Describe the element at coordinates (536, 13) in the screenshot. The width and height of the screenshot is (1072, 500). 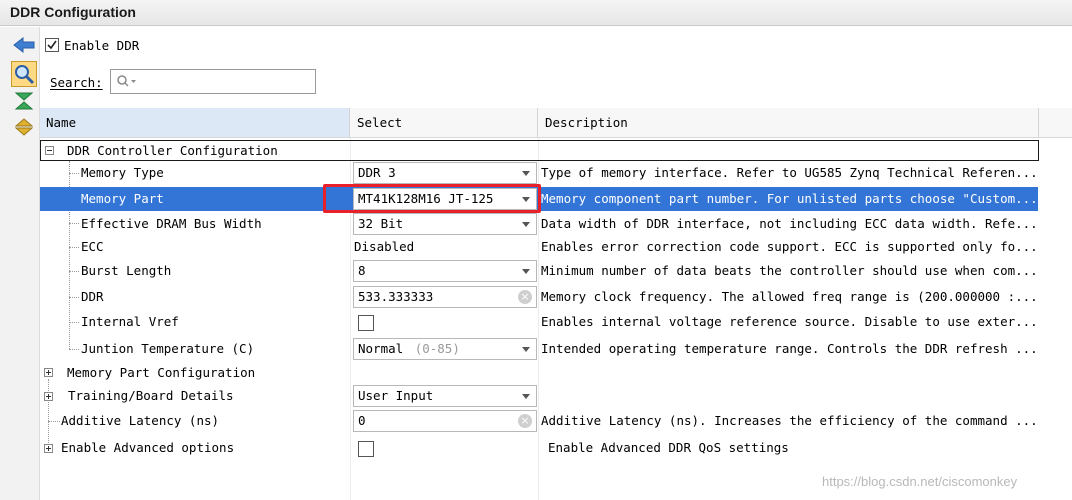
I see `title-bar: DDR Configuration` at that location.